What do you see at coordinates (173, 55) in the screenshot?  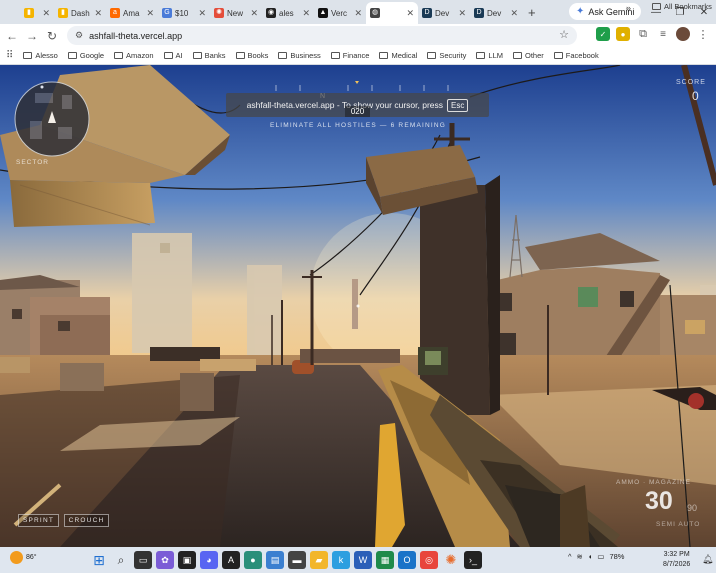 I see `bookmark-folder: AI` at bounding box center [173, 55].